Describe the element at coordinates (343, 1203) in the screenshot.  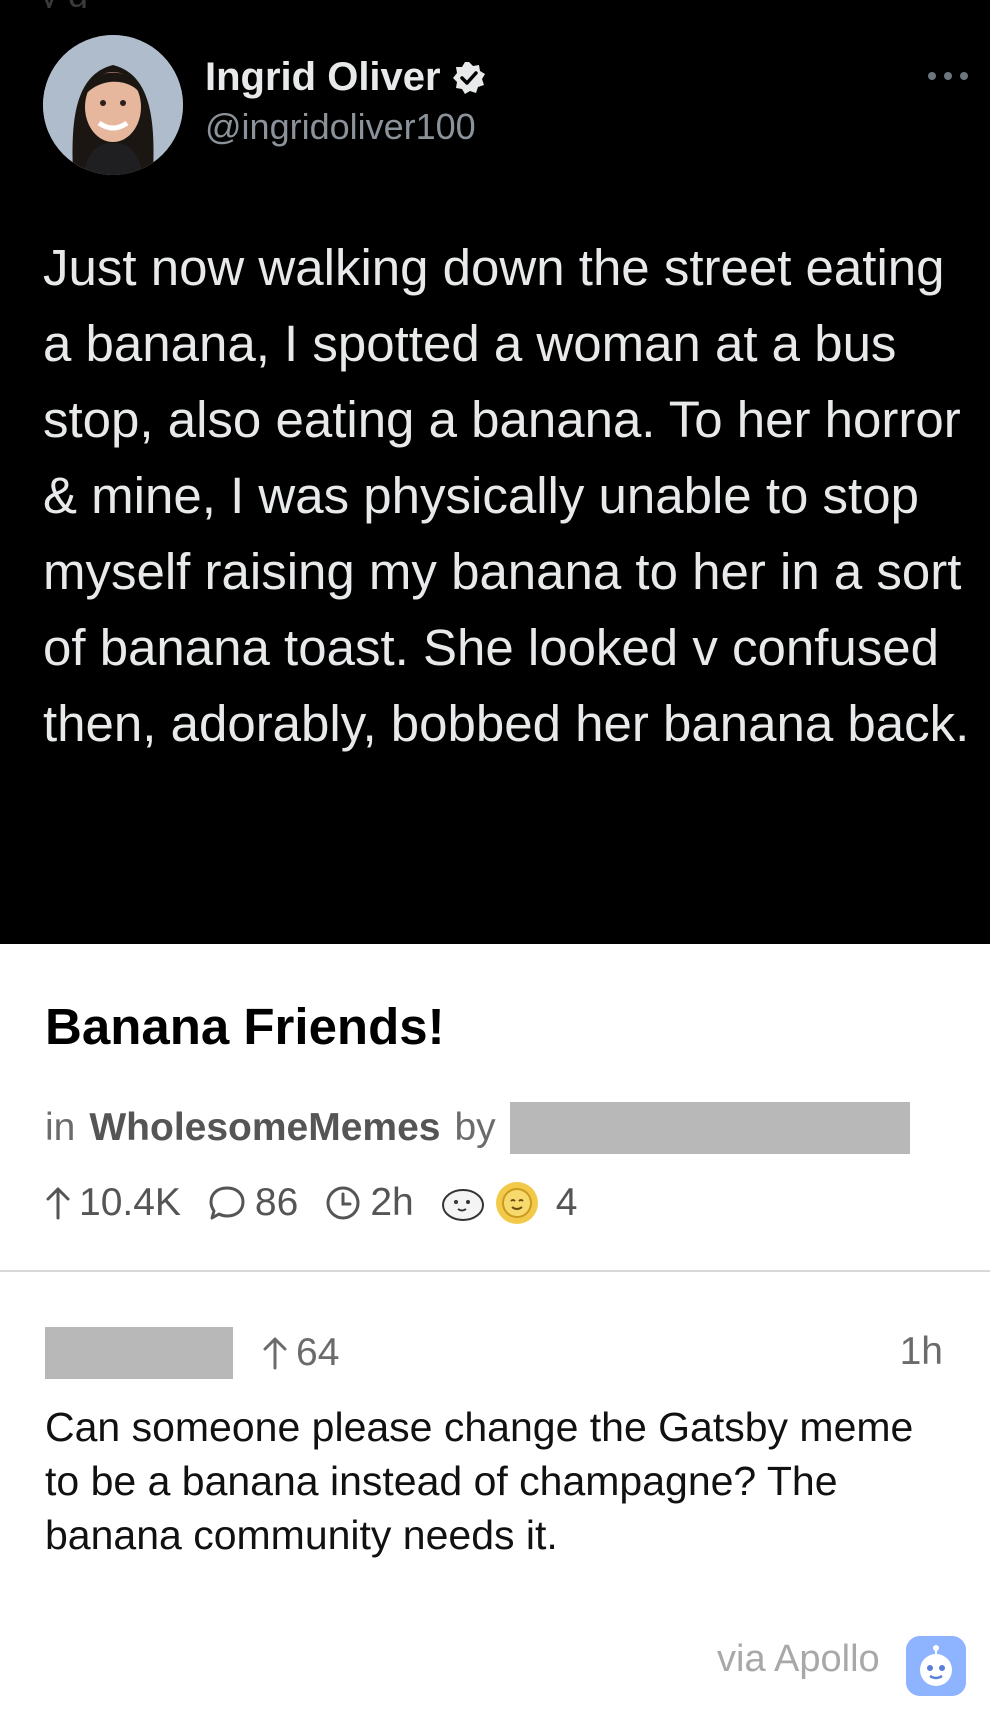
I see `clock-icon` at that location.